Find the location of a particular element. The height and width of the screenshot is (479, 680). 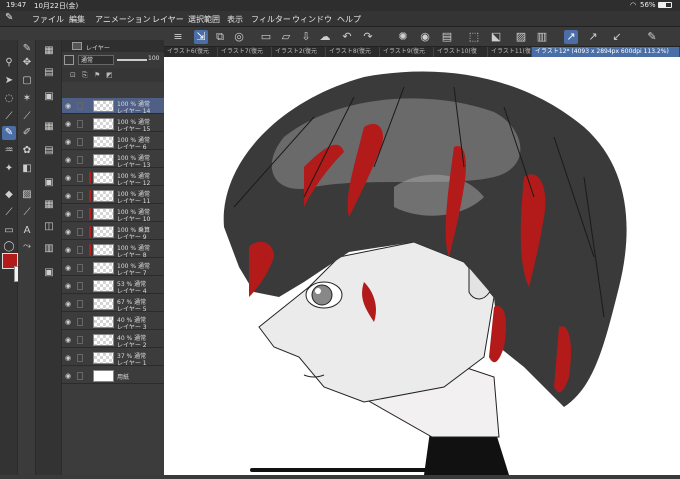

save-icon: ⇩ is located at coordinates (306, 37).